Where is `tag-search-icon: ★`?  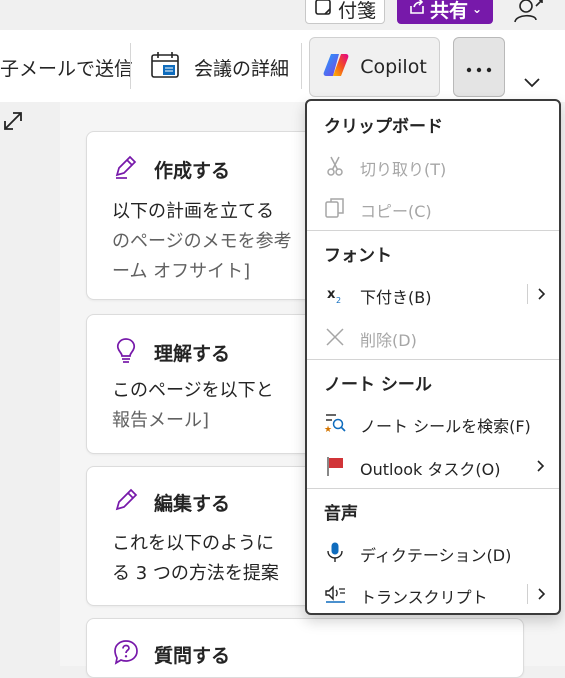
tag-search-icon: ★ is located at coordinates (335, 423).